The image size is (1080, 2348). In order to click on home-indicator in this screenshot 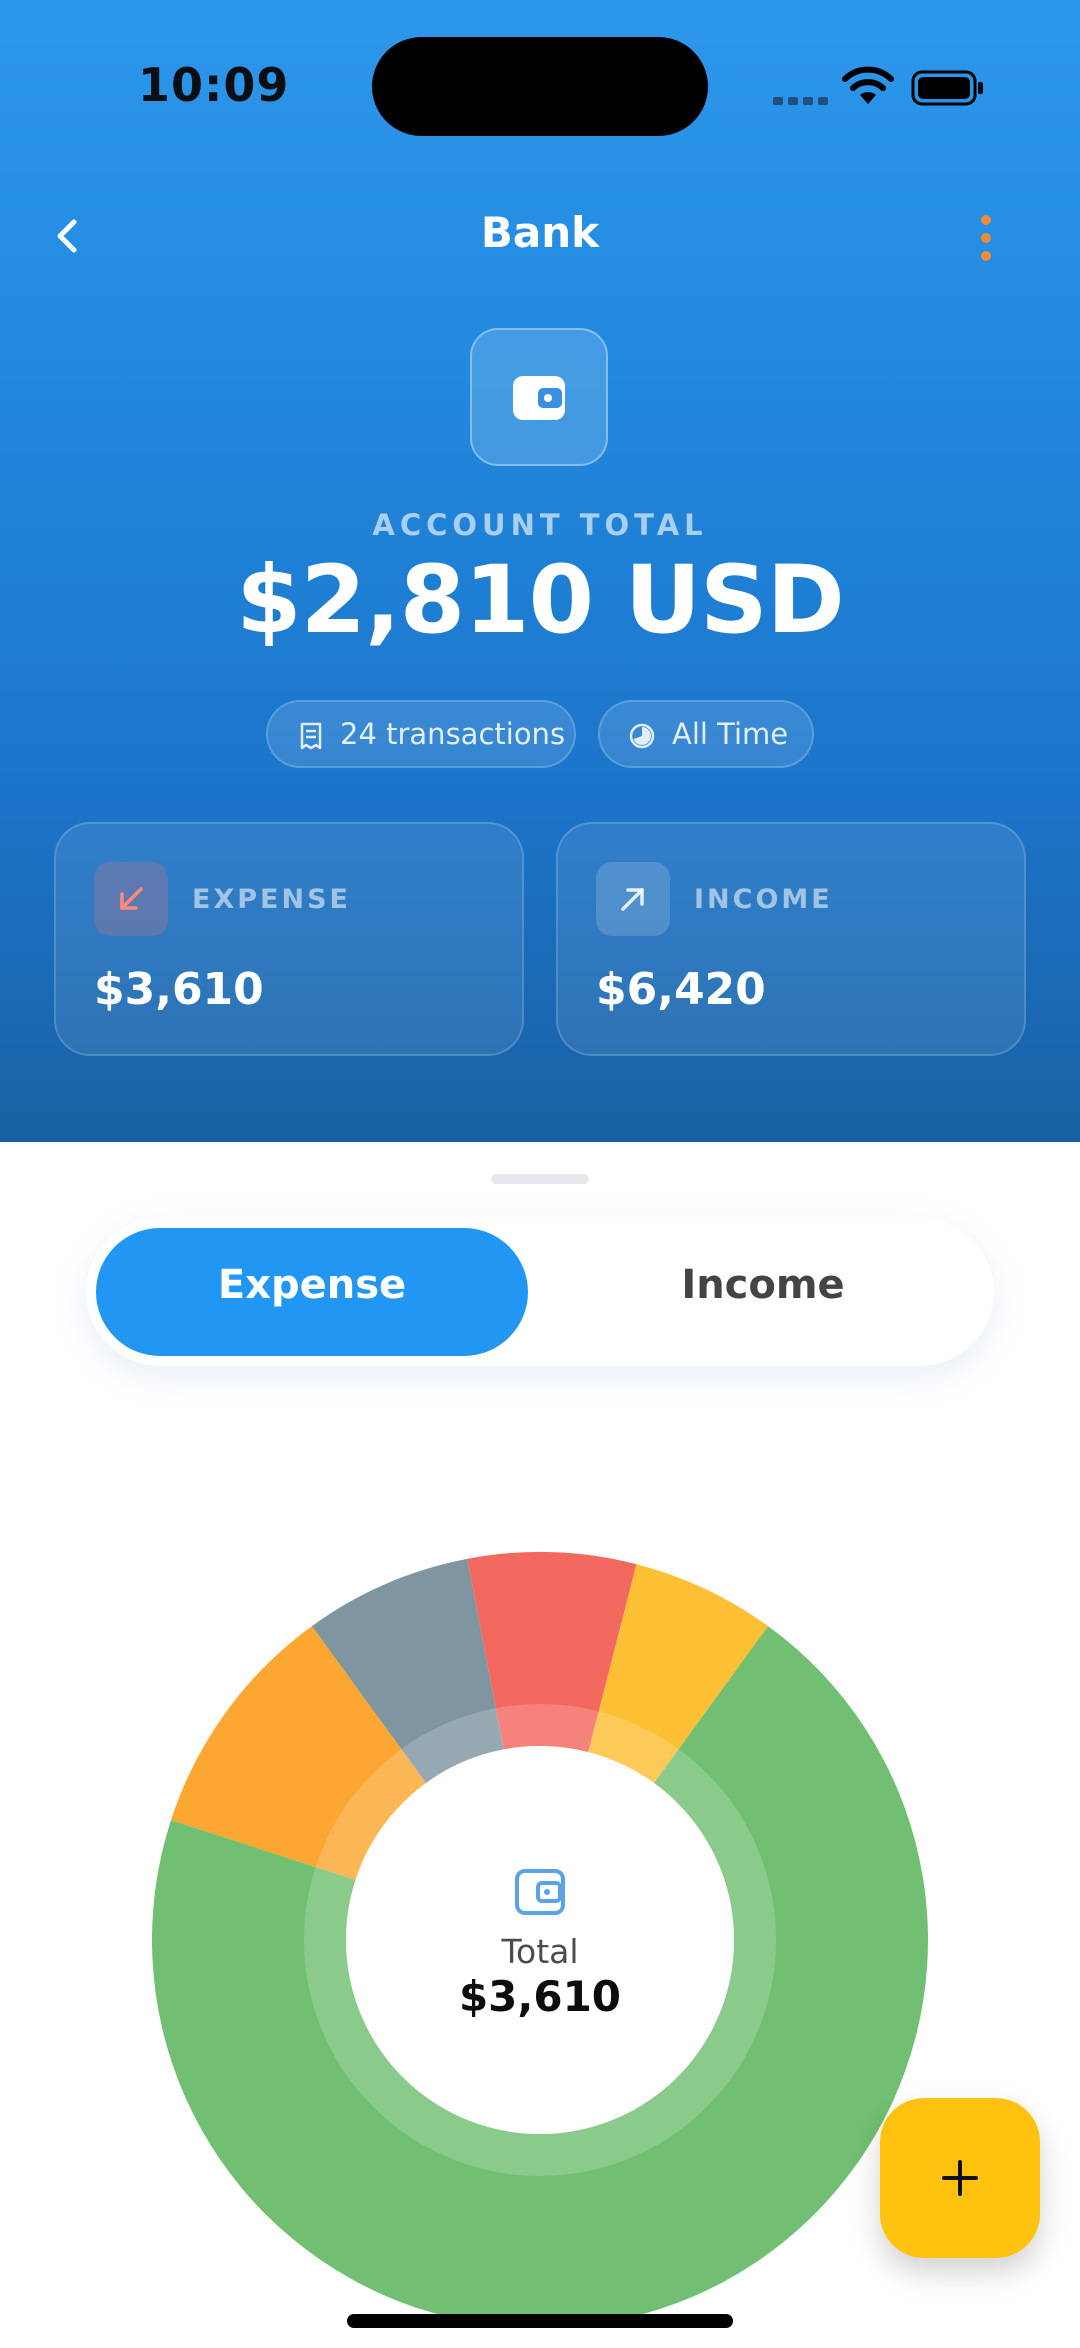, I will do `click(540, 2321)`.